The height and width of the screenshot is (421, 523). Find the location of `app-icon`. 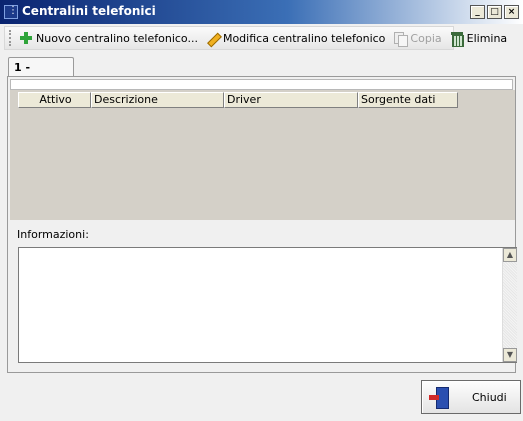

app-icon is located at coordinates (11, 12).